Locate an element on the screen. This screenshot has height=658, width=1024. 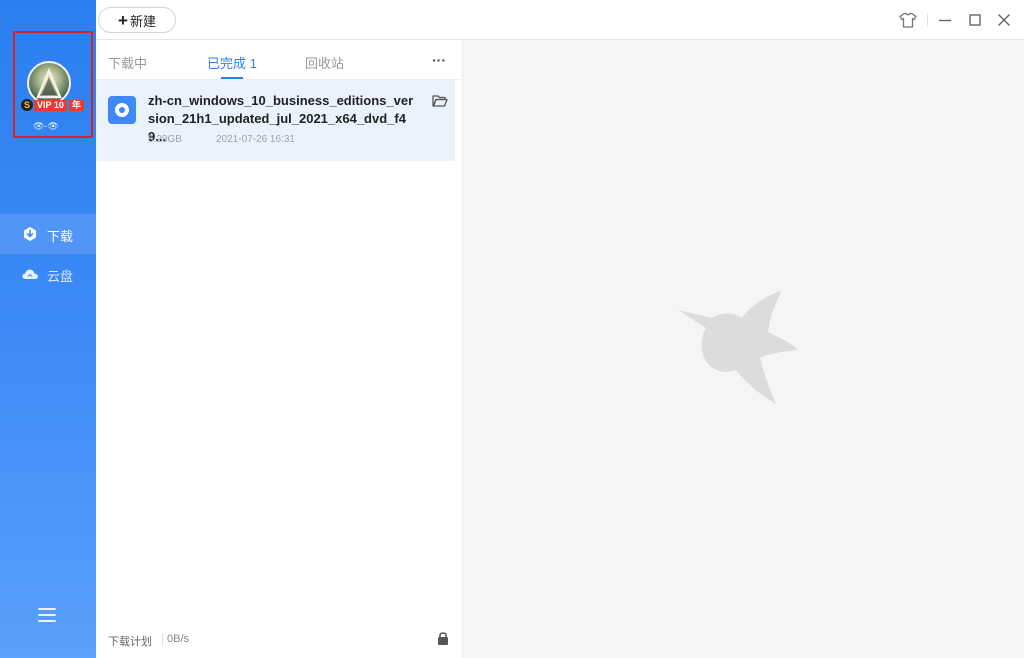
hamburger-menu-icon is located at coordinates (47, 616).